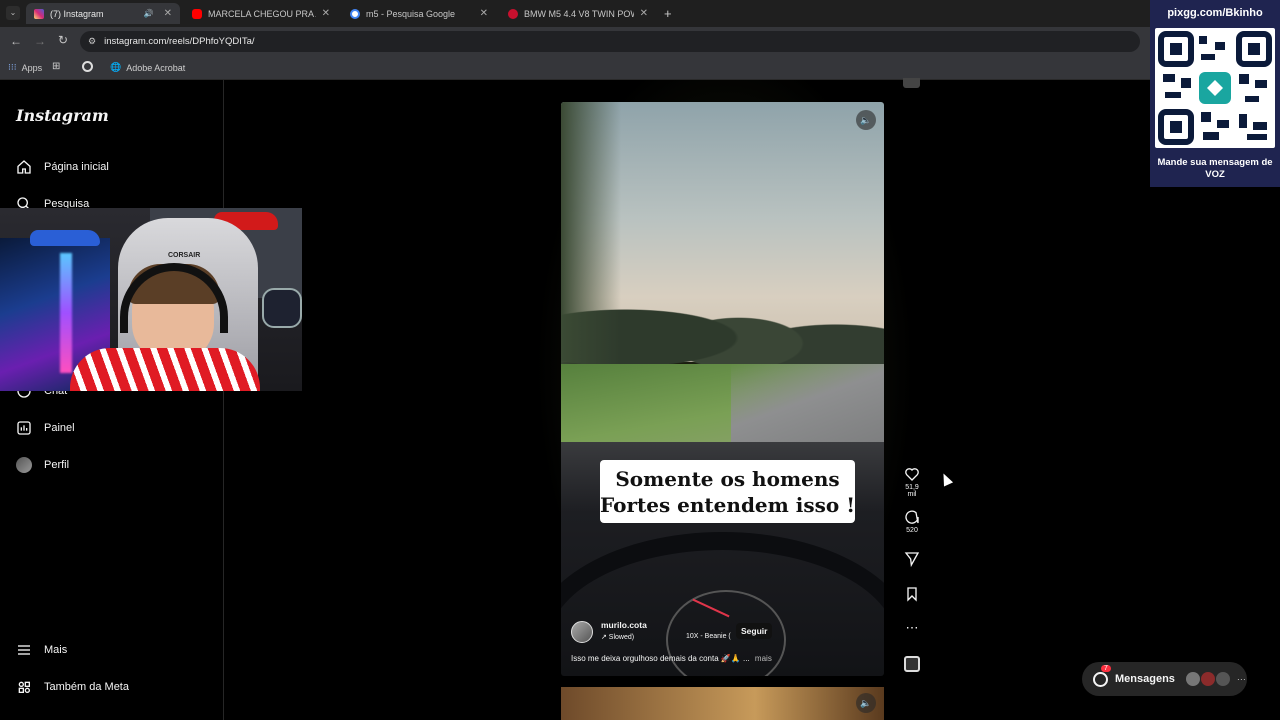  What do you see at coordinates (16, 41) in the screenshot?
I see `back-icon: ←` at bounding box center [16, 41].